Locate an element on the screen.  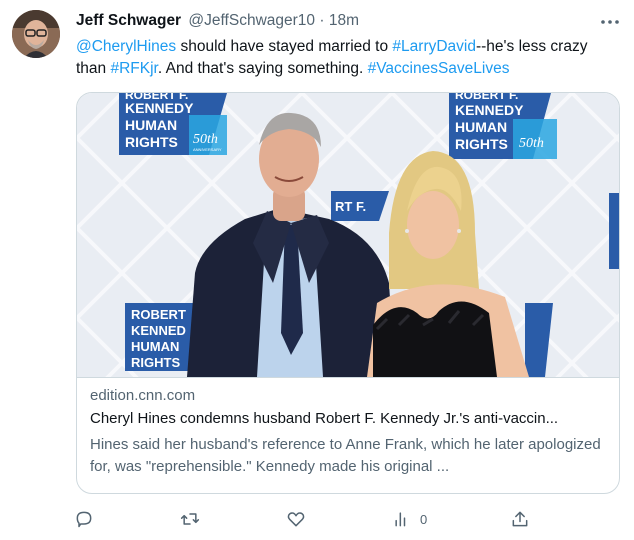
reply-button is located at coordinates (84, 519).